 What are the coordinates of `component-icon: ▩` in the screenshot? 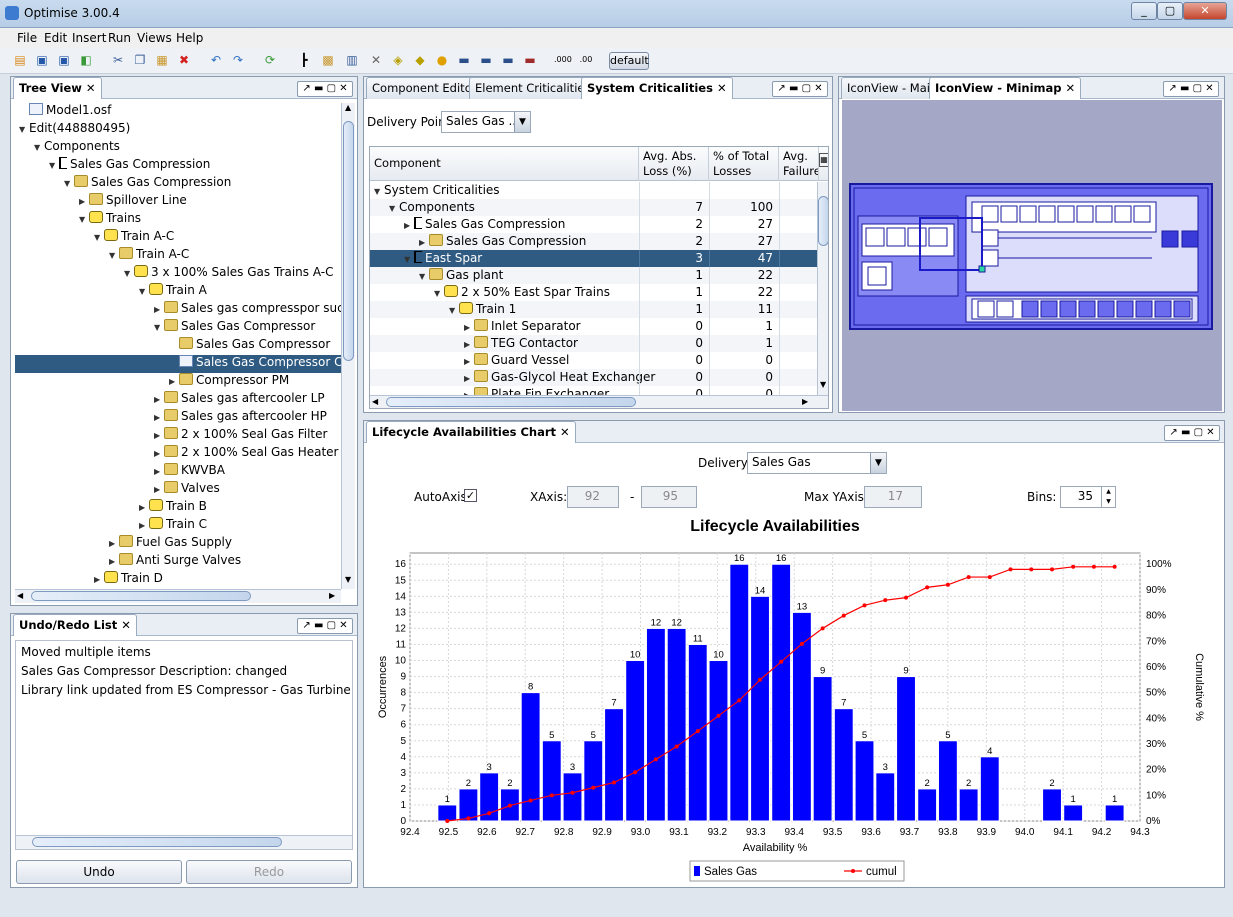 It's located at (328, 60).